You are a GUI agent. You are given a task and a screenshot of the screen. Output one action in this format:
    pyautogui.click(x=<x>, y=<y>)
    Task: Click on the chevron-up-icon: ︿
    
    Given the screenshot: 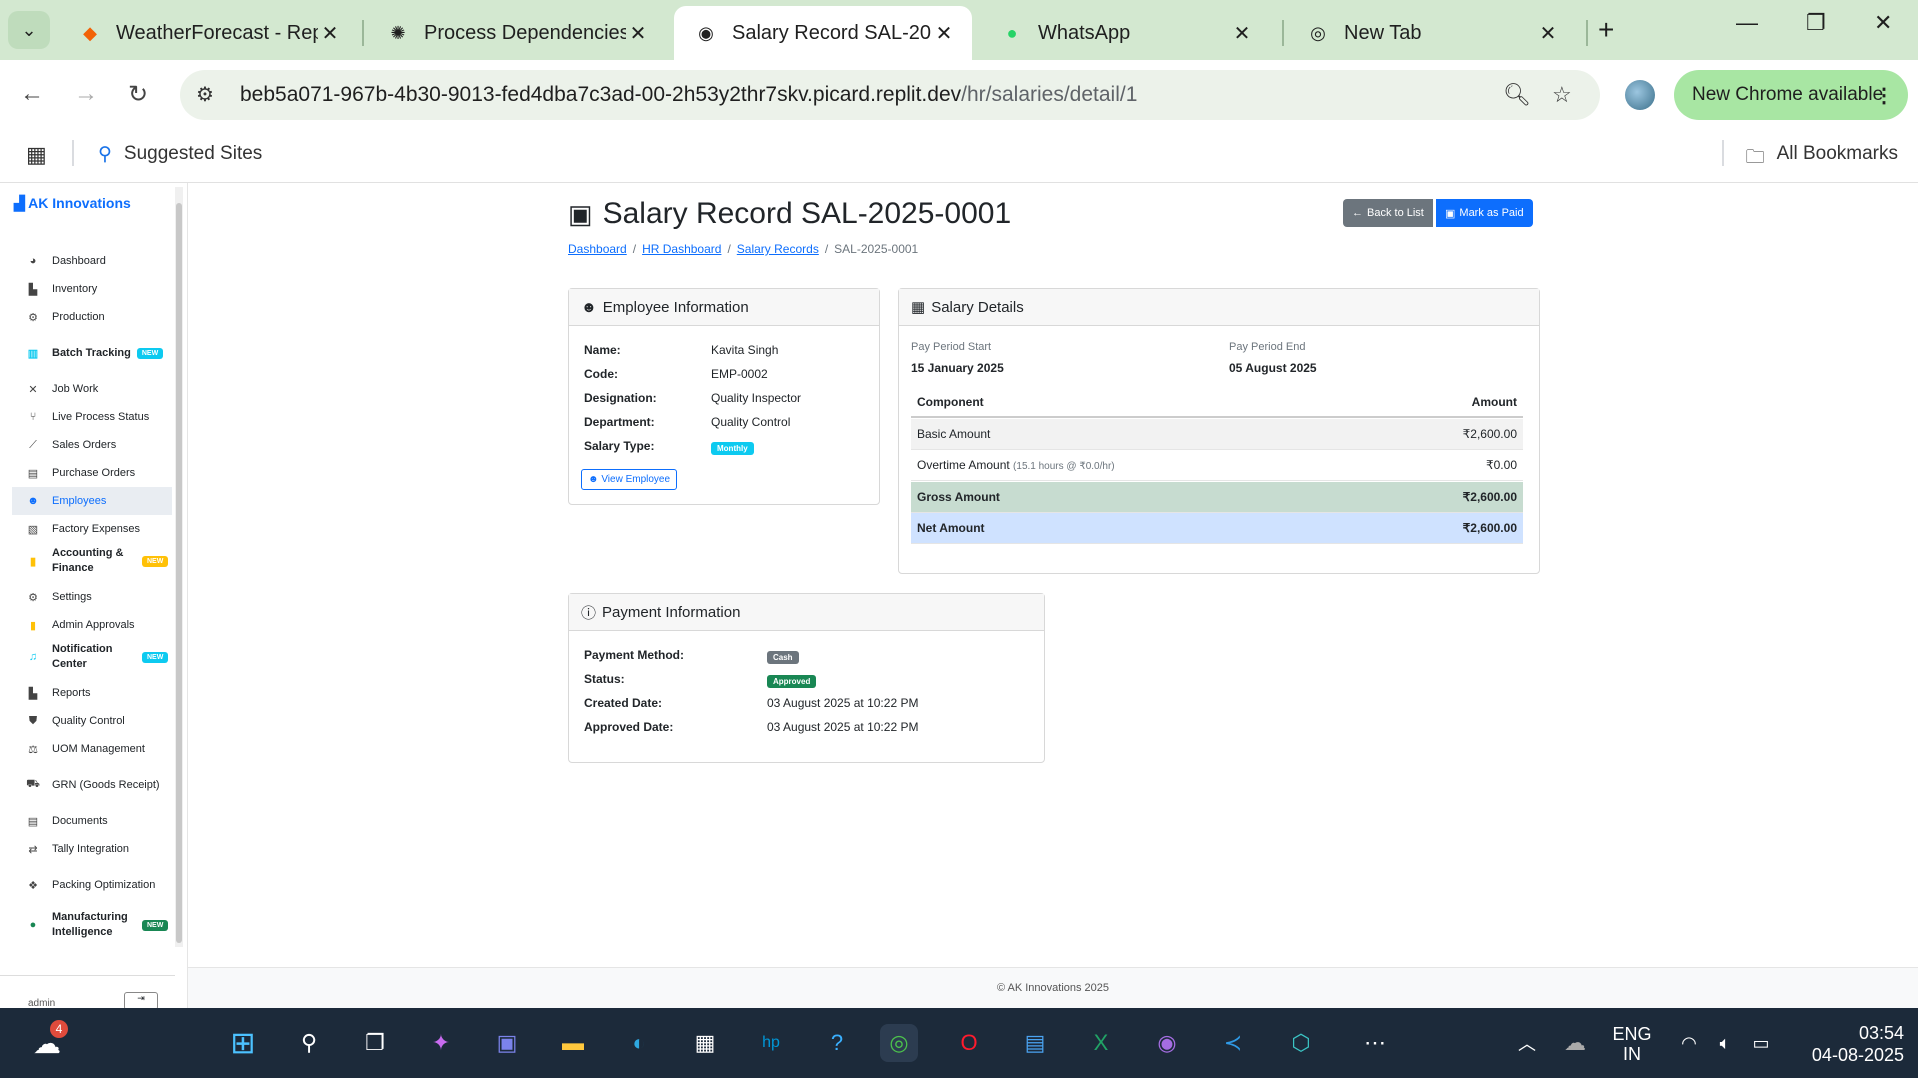 What is the action you would take?
    pyautogui.click(x=1527, y=1043)
    